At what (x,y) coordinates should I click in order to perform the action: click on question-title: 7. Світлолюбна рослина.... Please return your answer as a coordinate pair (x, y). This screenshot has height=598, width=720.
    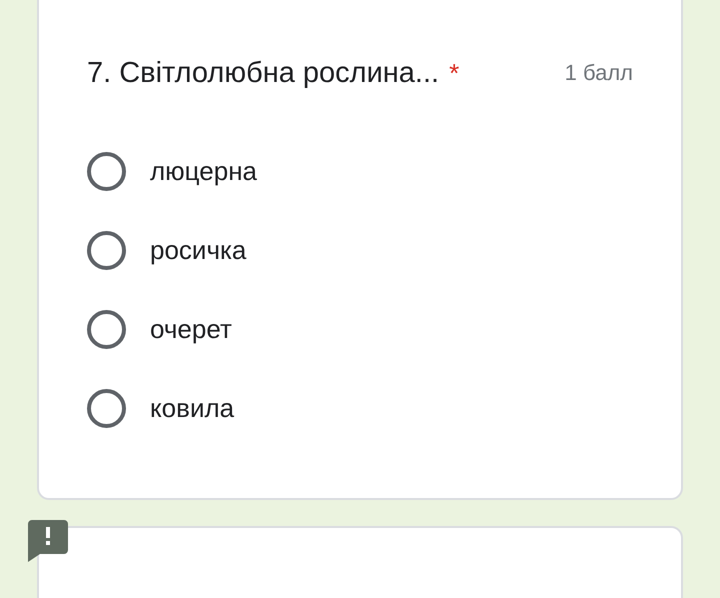
    Looking at the image, I should click on (263, 73).